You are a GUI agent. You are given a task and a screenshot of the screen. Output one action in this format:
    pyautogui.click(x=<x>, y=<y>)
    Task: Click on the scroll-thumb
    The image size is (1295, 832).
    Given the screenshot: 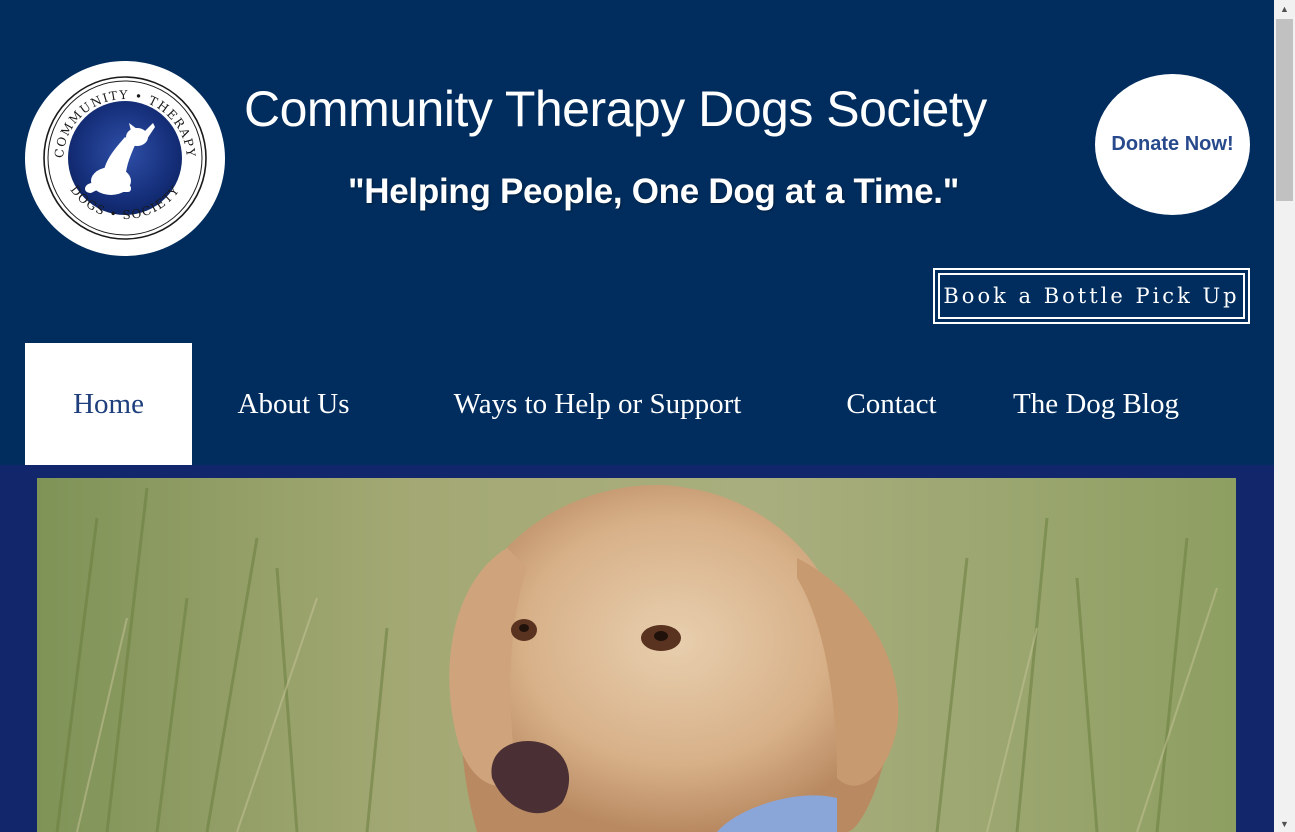 What is the action you would take?
    pyautogui.click(x=1284, y=110)
    